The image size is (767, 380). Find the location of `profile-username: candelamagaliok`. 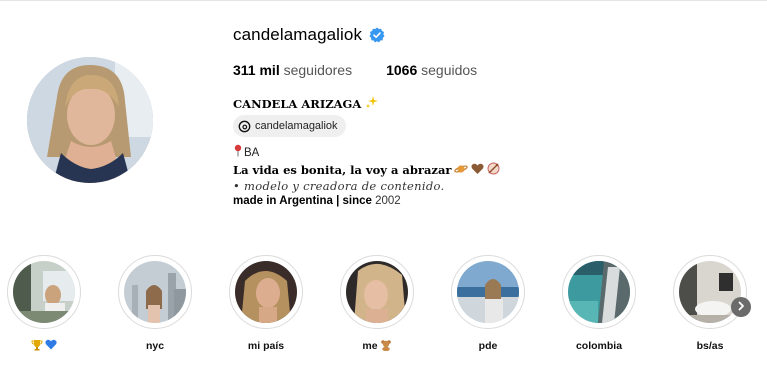

profile-username: candelamagaliok is located at coordinates (298, 34).